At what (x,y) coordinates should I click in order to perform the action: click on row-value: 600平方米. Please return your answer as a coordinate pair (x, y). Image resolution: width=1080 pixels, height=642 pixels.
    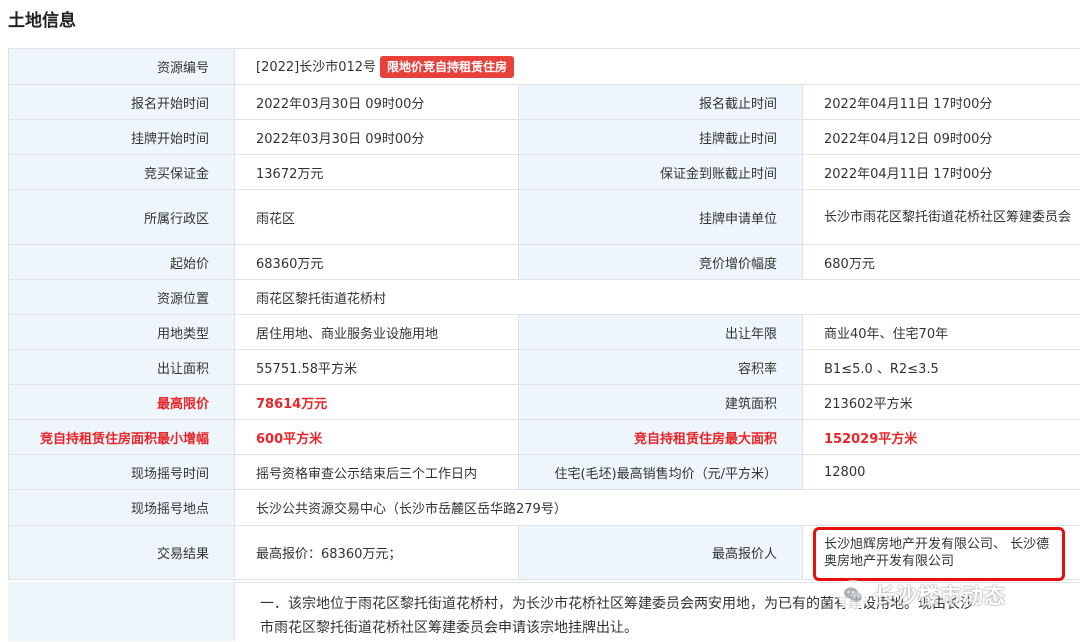
    Looking at the image, I should click on (377, 437).